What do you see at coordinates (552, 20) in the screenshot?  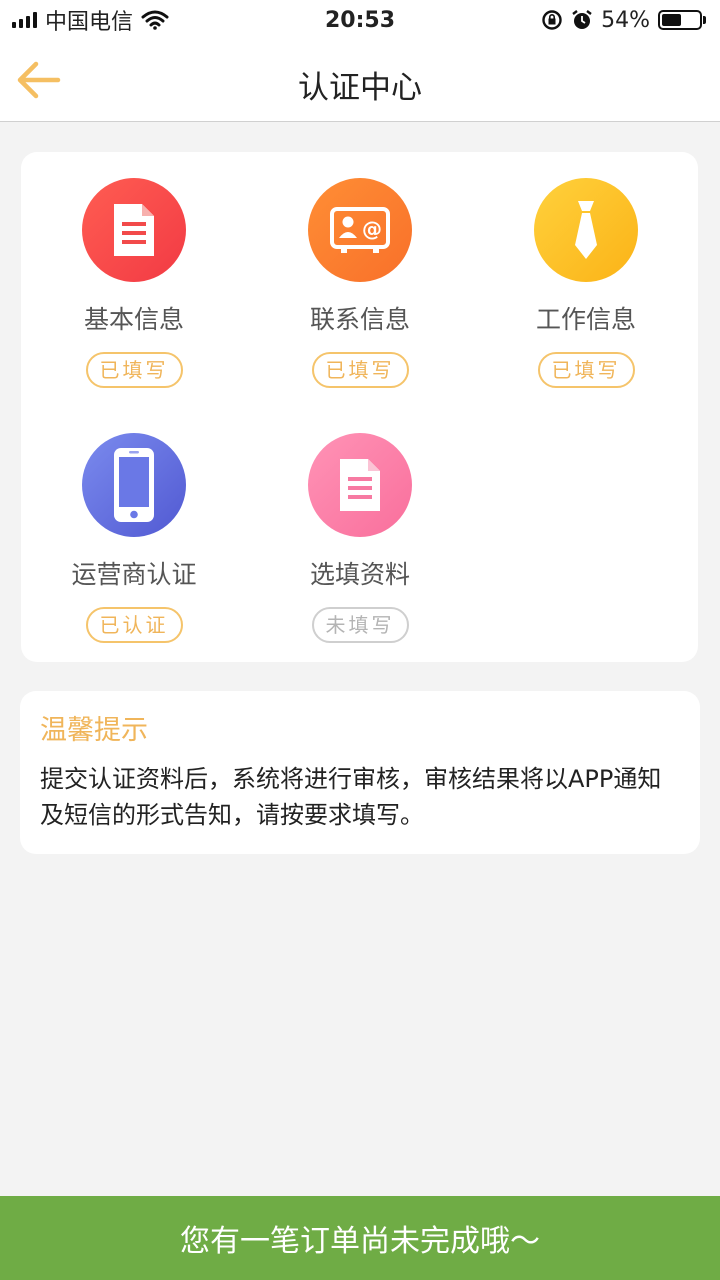 I see `rotation-lock-icon` at bounding box center [552, 20].